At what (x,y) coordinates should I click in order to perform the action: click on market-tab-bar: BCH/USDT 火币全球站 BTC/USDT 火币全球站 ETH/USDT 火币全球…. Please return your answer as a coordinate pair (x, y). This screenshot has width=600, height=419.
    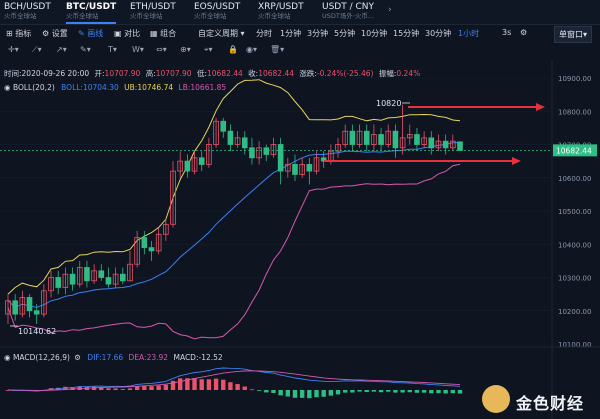
    Looking at the image, I should click on (300, 12).